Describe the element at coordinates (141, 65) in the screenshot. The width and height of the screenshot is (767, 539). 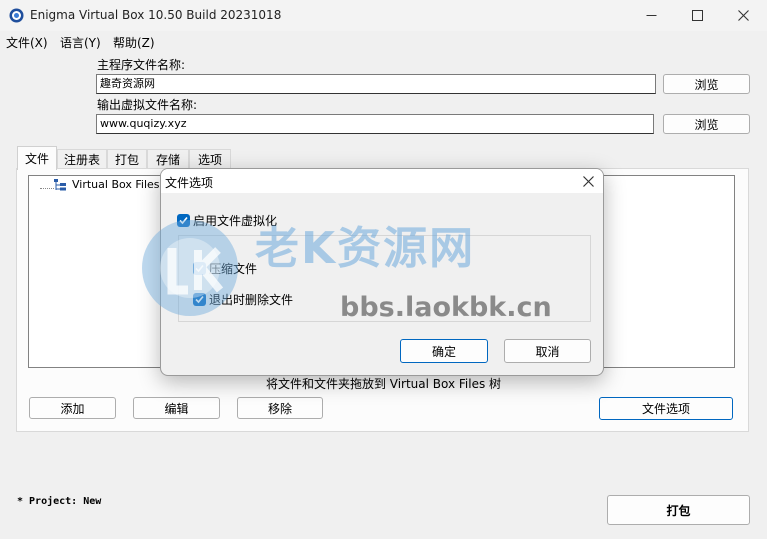
I see `main-exe-label: 主程序文件名称:` at that location.